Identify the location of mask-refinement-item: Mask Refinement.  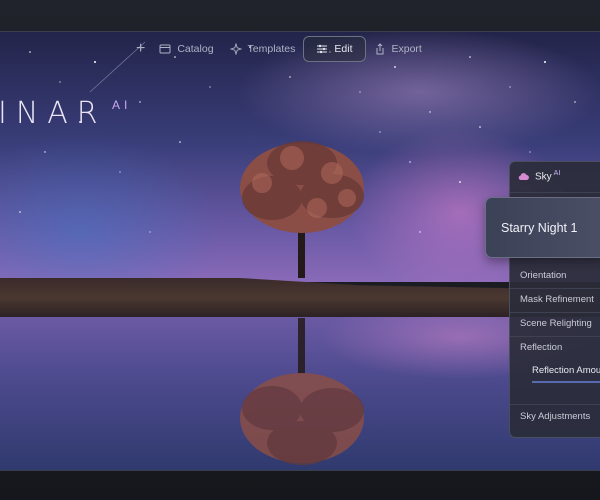
(557, 299).